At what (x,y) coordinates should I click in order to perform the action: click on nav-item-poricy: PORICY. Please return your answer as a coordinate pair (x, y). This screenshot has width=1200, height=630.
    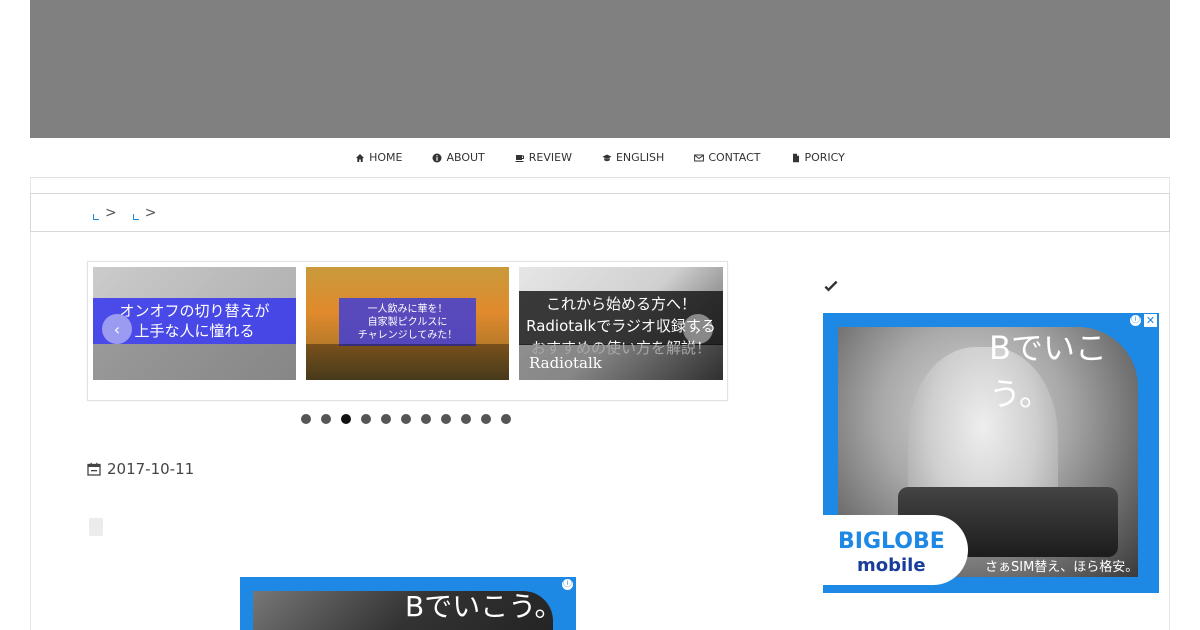
    Looking at the image, I should click on (818, 157).